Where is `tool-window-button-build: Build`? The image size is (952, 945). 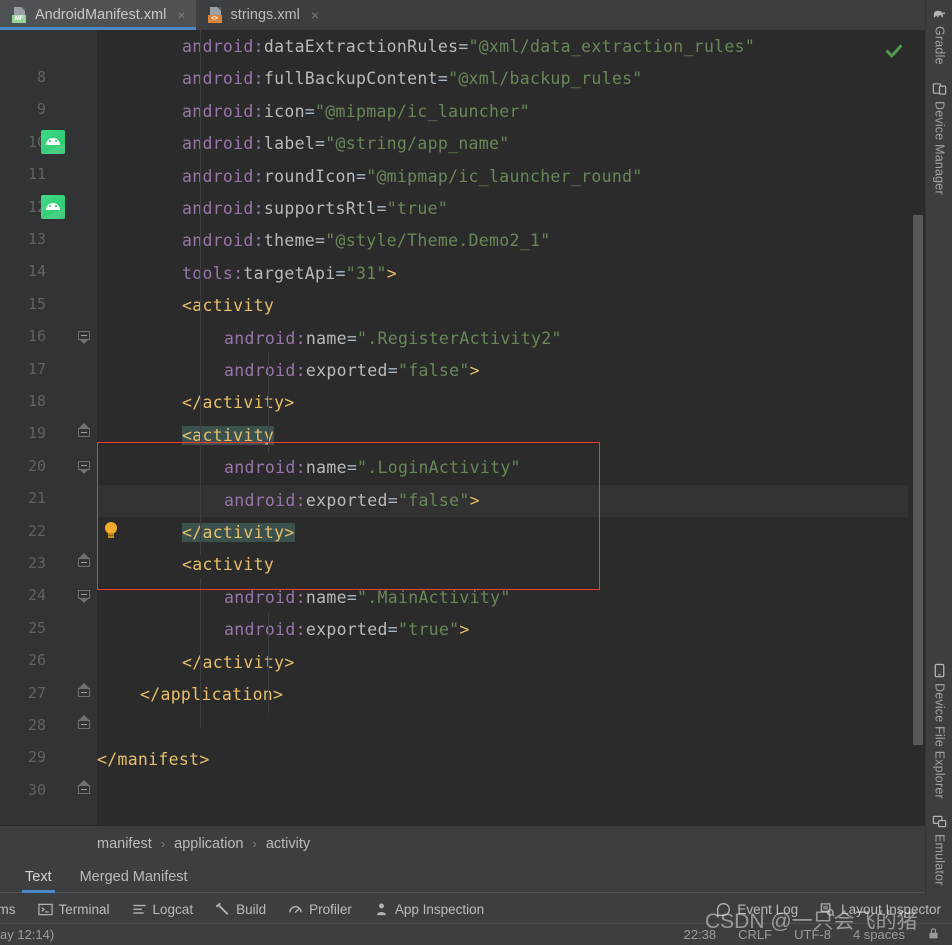
tool-window-button-build: Build is located at coordinates (240, 909).